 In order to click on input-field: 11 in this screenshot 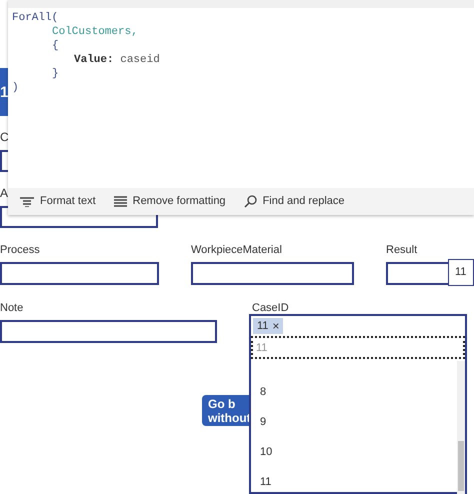, I will do `click(430, 273)`.